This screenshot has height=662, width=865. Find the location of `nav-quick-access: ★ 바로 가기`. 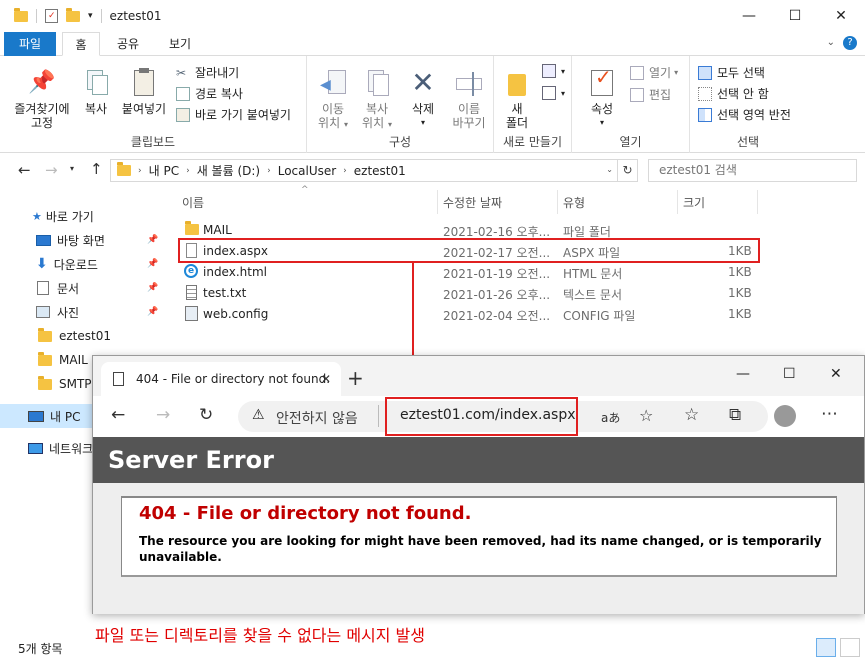

nav-quick-access: ★ 바로 가기 is located at coordinates (82, 216).